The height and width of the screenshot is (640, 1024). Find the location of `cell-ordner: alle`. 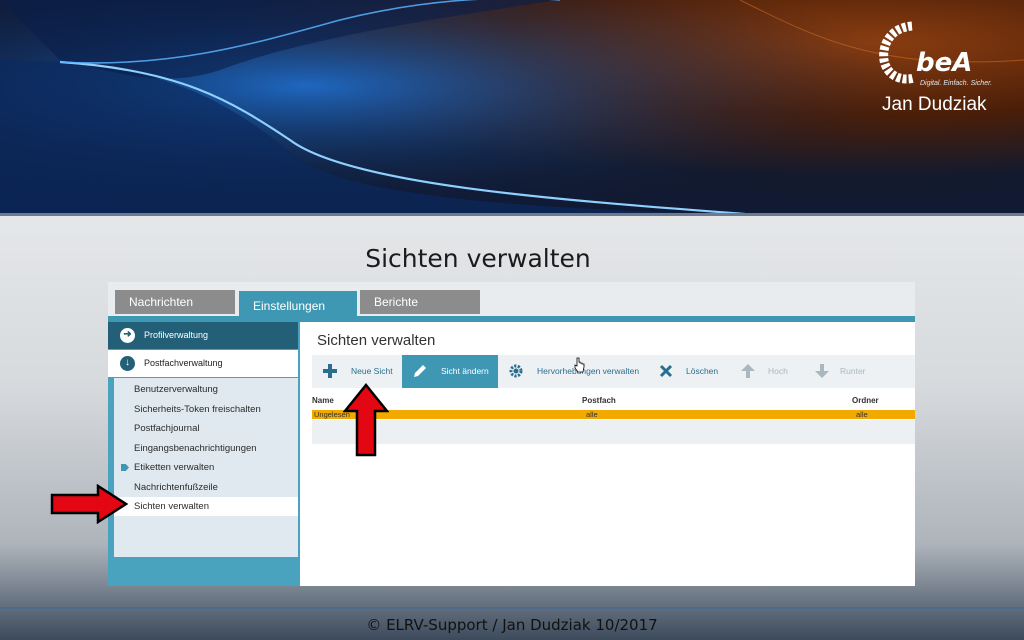

cell-ordner: alle is located at coordinates (862, 414).